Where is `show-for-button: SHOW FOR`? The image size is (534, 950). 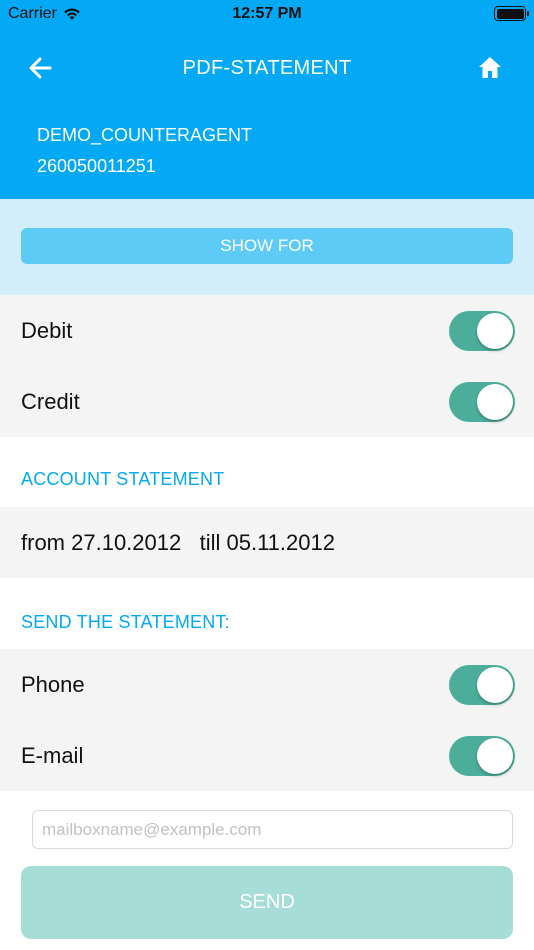
show-for-button: SHOW FOR is located at coordinates (267, 246).